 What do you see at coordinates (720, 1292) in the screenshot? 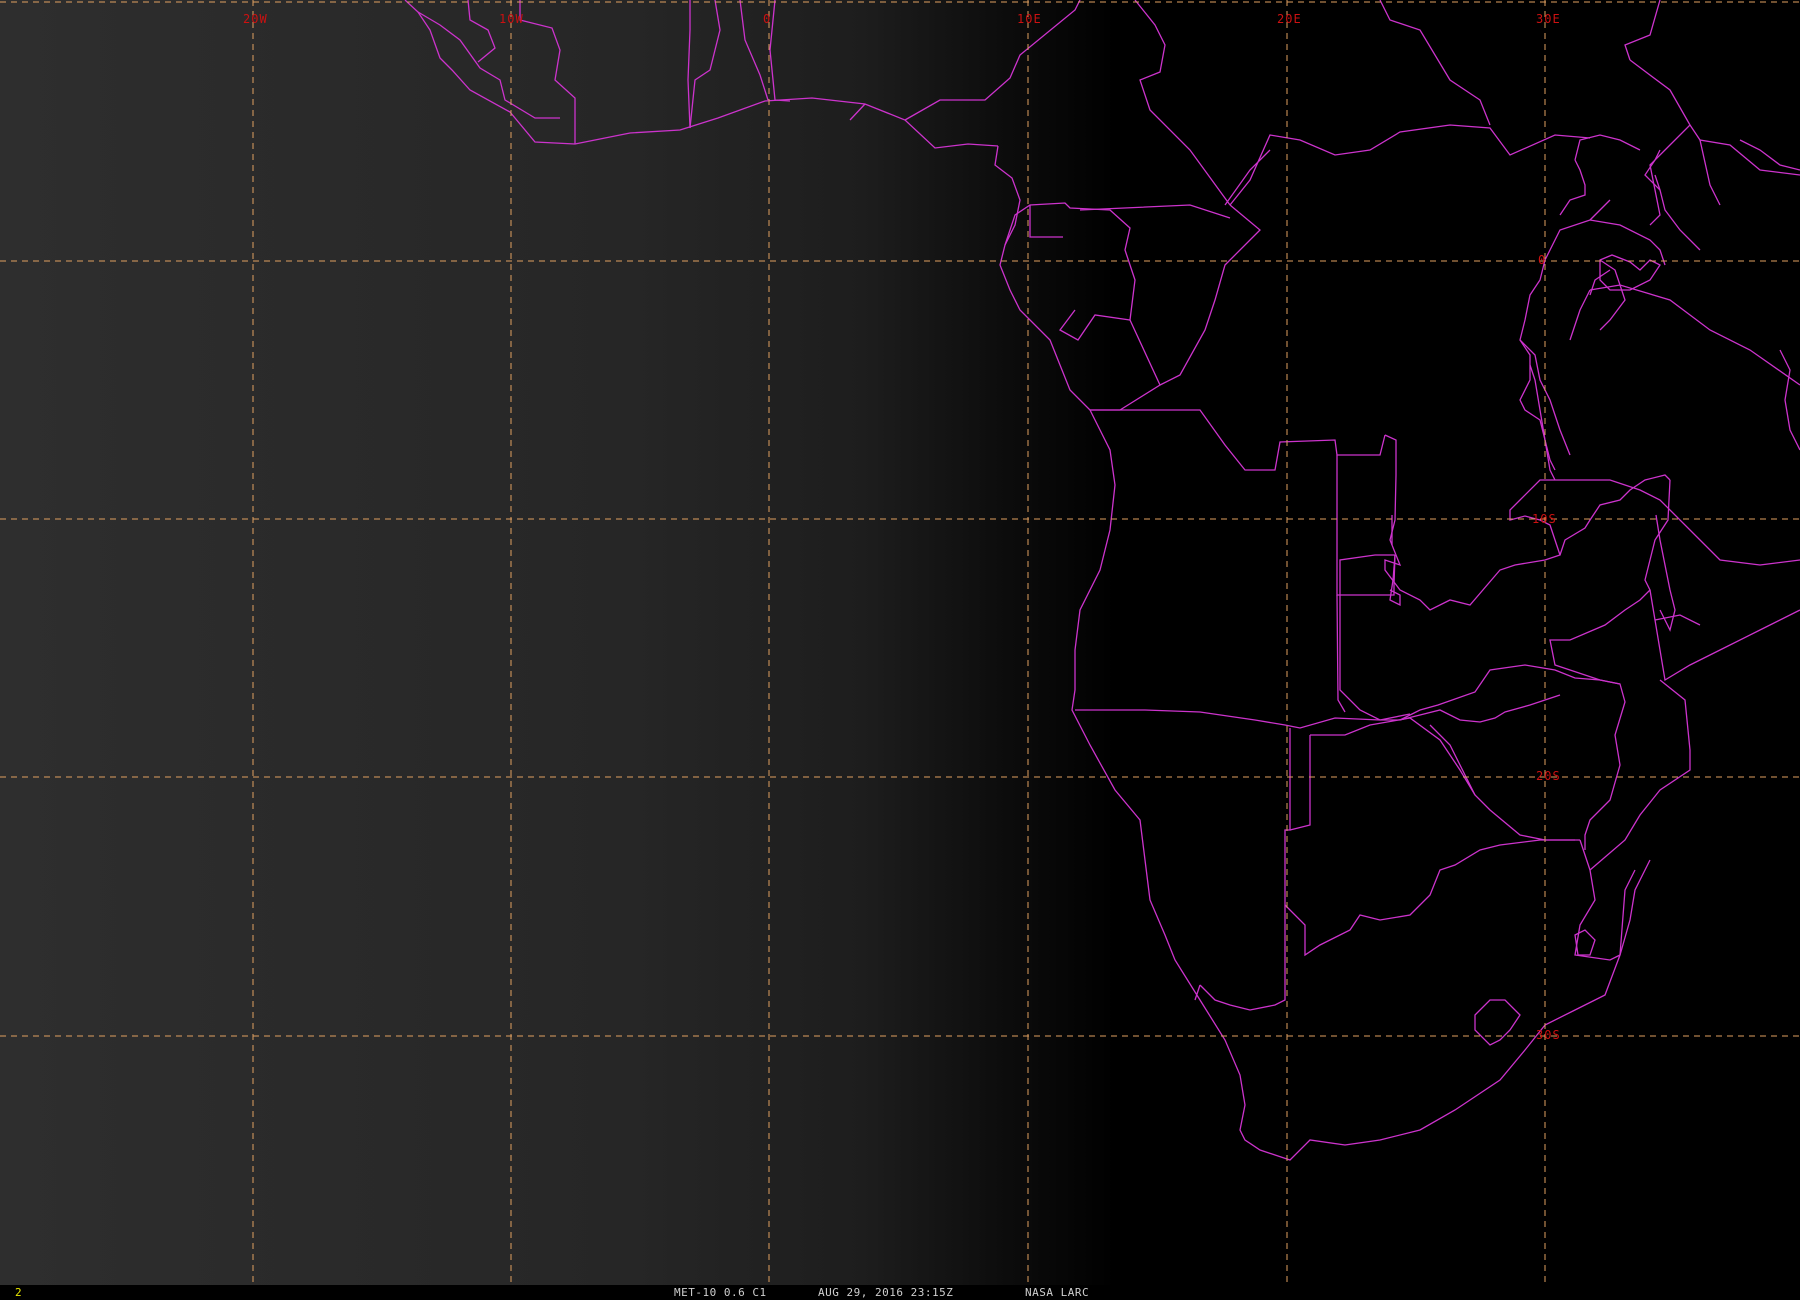
I see `product-label: MET-10 0.6 C1` at bounding box center [720, 1292].